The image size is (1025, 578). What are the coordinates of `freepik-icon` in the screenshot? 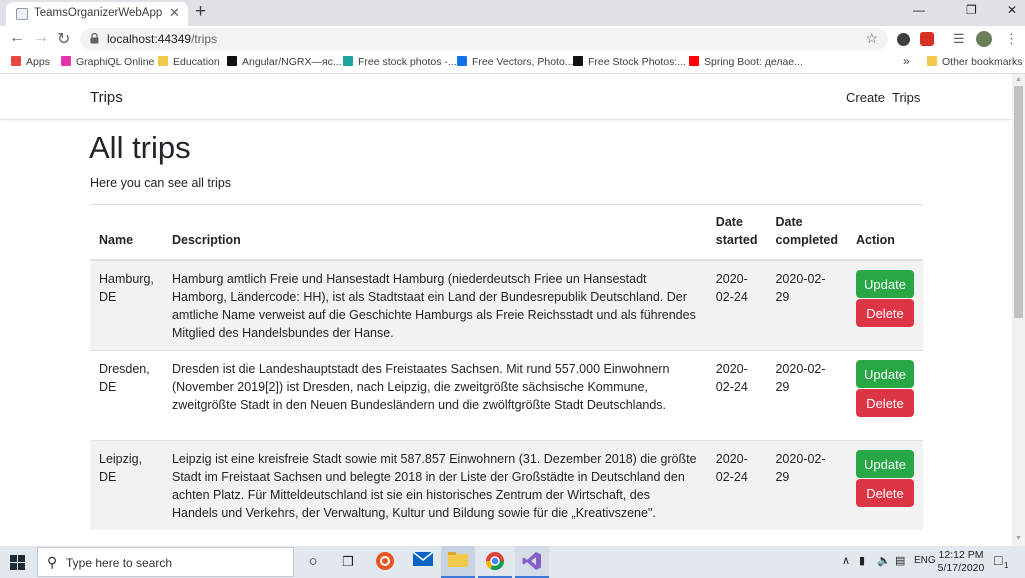 It's located at (462, 61).